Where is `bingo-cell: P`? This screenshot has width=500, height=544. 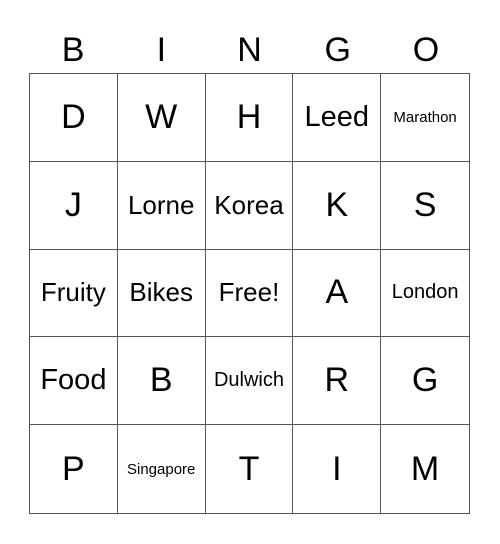 bingo-cell: P is located at coordinates (74, 469).